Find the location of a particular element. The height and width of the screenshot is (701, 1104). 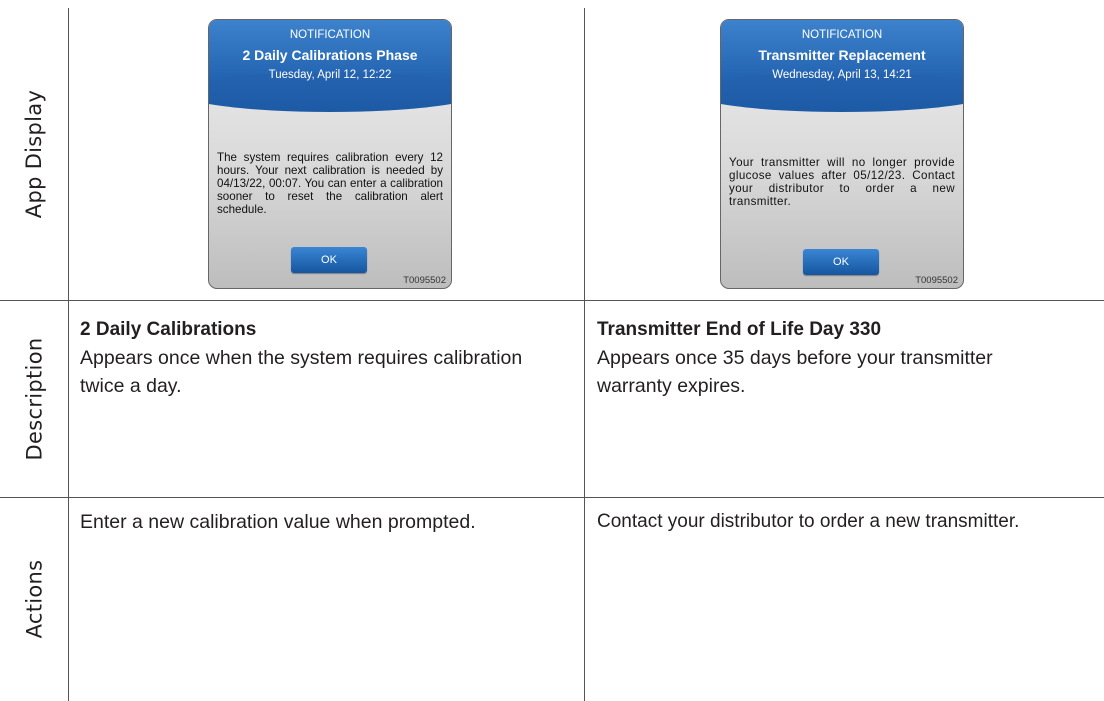

row-label-app-display: App Display is located at coordinates (34, 154).